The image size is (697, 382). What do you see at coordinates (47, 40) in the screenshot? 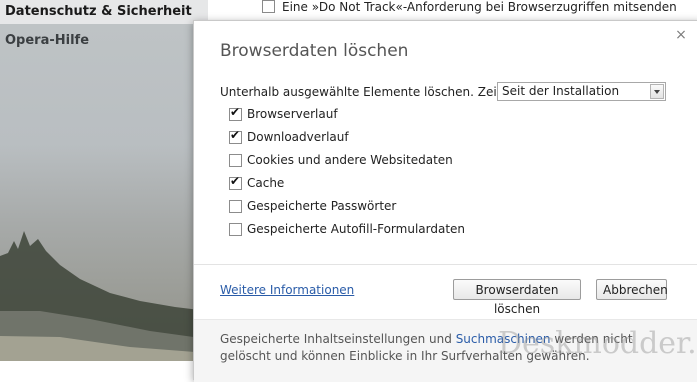
I see `sidebar-item-opera-help: Opera-Hilfe` at bounding box center [47, 40].